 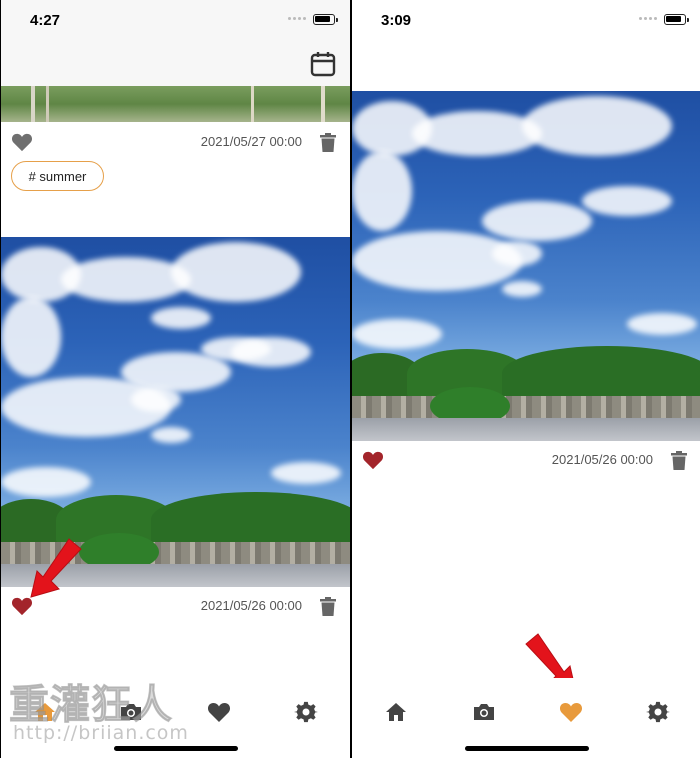 I want to click on arrow-annotation, so click(x=56, y=568).